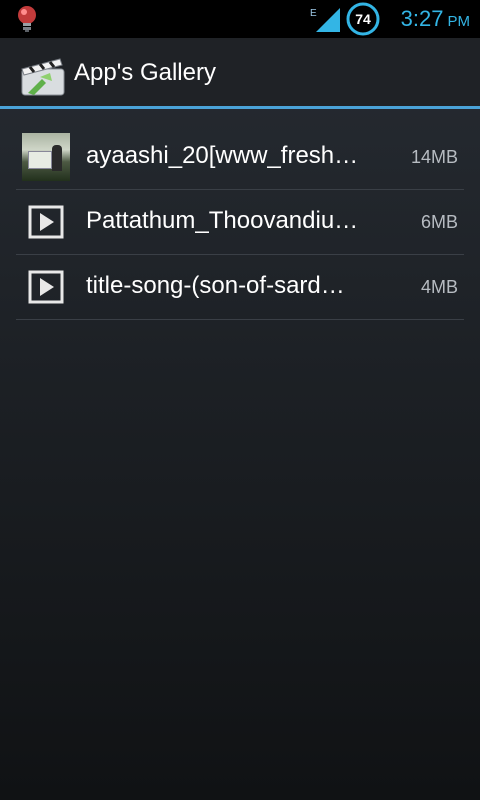  What do you see at coordinates (240, 19) in the screenshot?
I see `status-bar: E 74 3:27 PM` at bounding box center [240, 19].